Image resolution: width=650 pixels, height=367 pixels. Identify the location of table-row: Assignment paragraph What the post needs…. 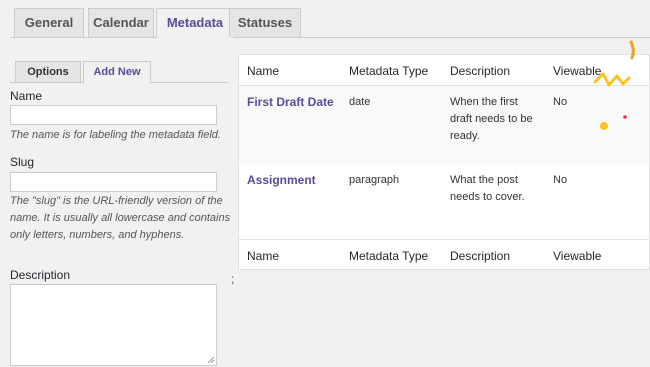
(444, 202).